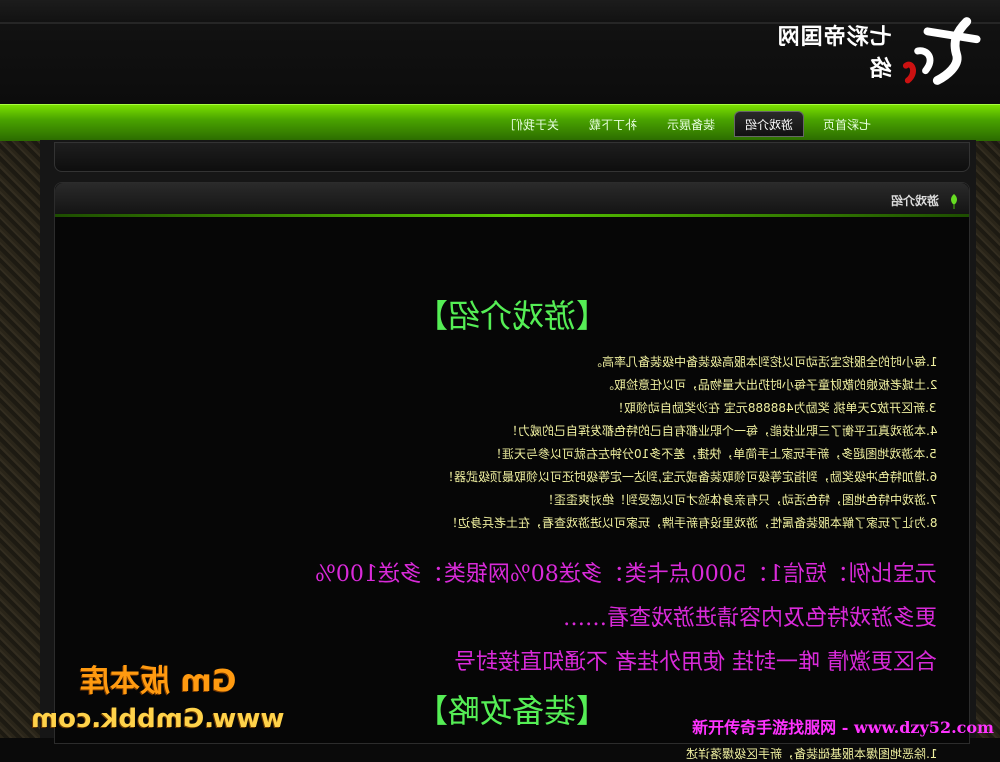 This screenshot has width=1000, height=762. What do you see at coordinates (834, 53) in the screenshot?
I see `logo-text: 七彩帝国网络` at bounding box center [834, 53].